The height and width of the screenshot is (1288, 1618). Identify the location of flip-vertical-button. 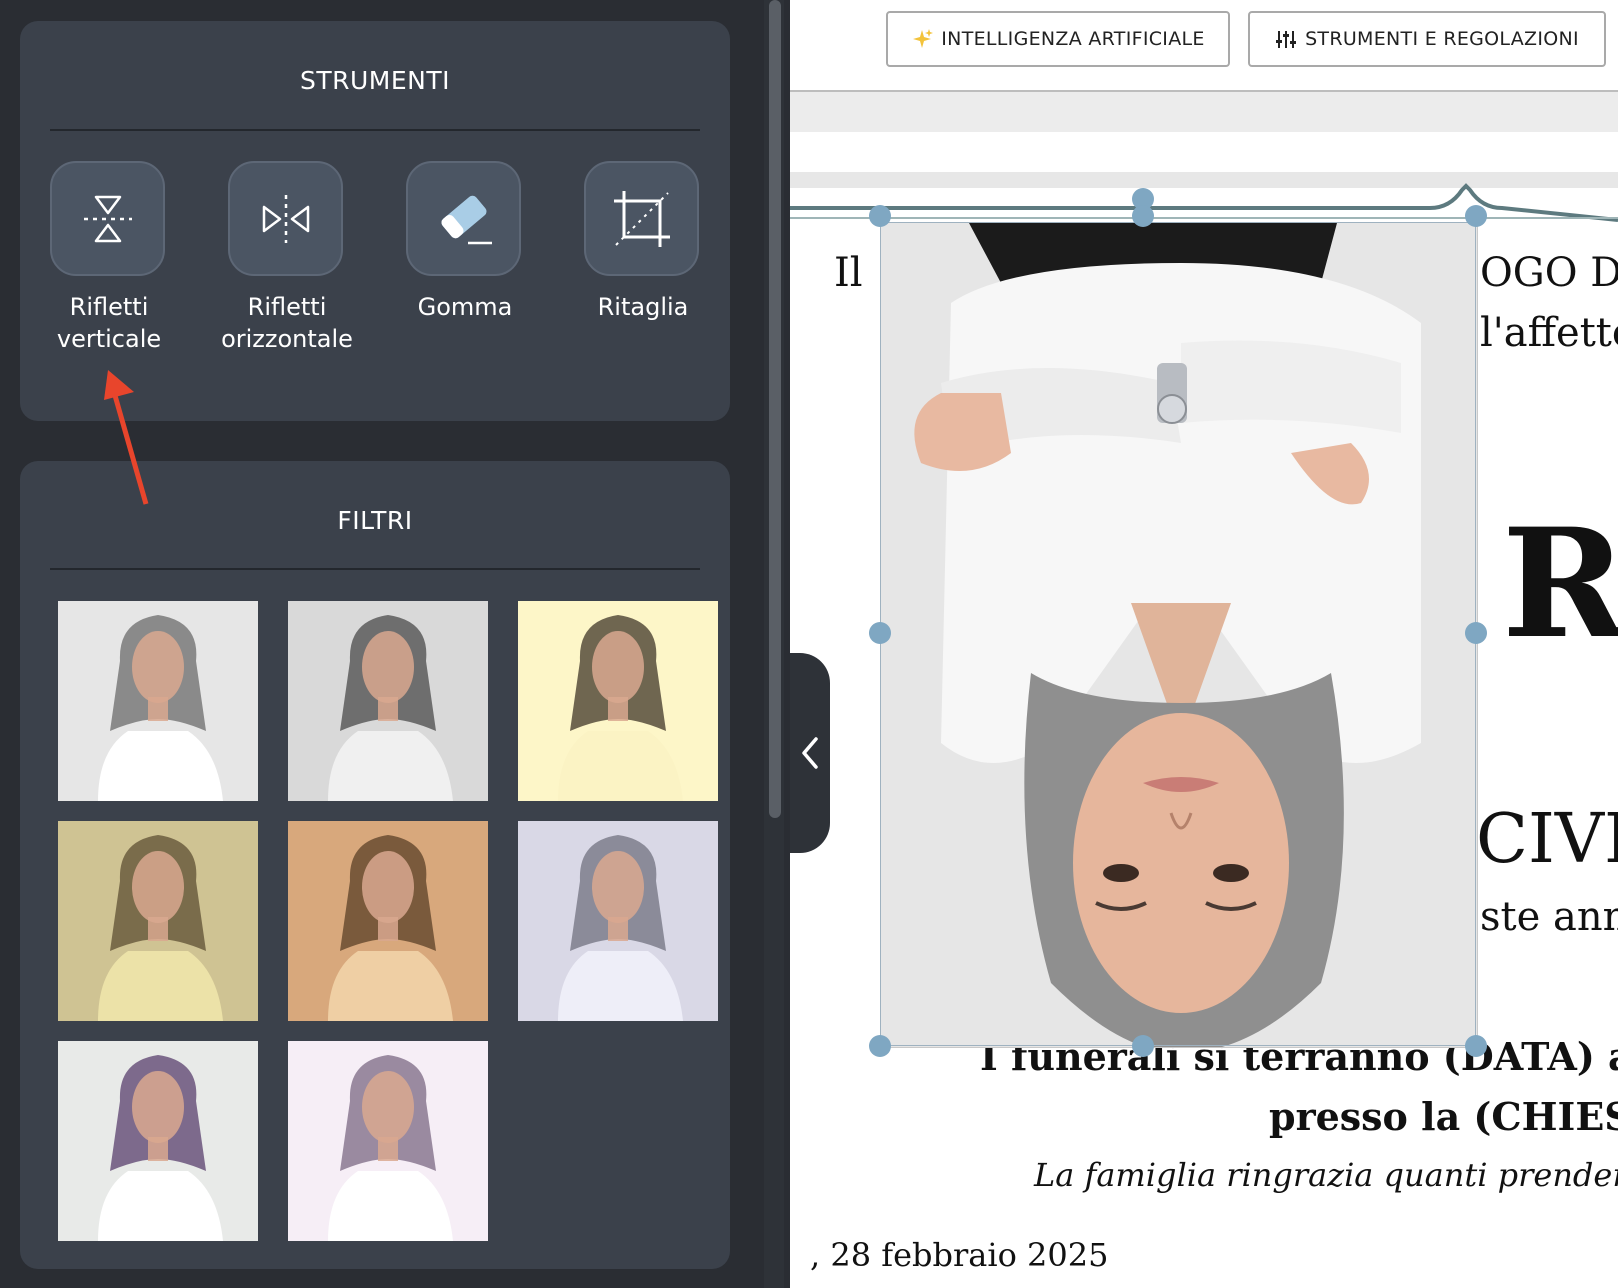
(107, 218).